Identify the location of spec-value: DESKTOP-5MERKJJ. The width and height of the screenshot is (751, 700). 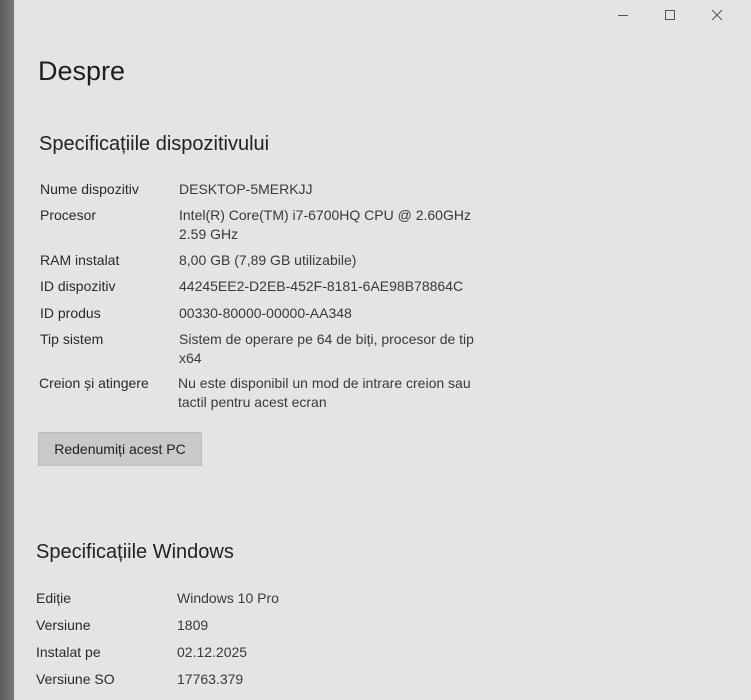
(344, 189).